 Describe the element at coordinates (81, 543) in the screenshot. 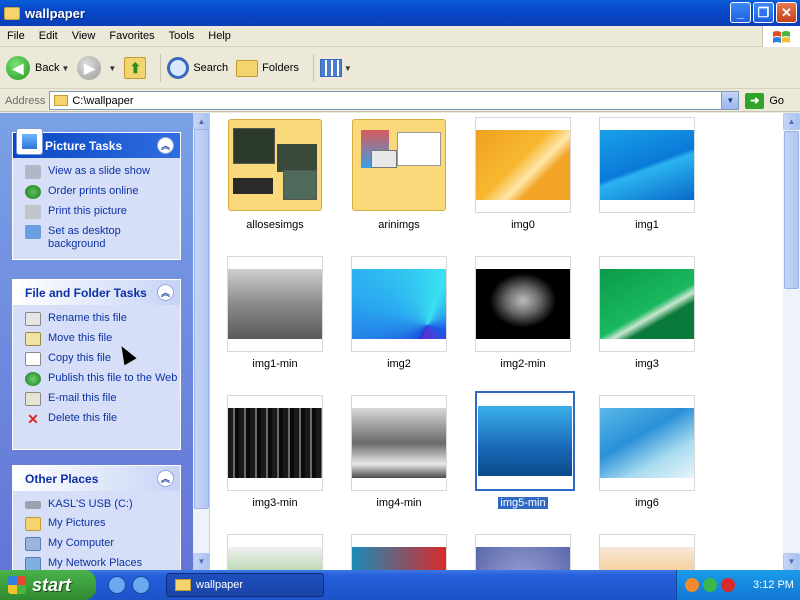

I see `place-label: My Computer` at that location.